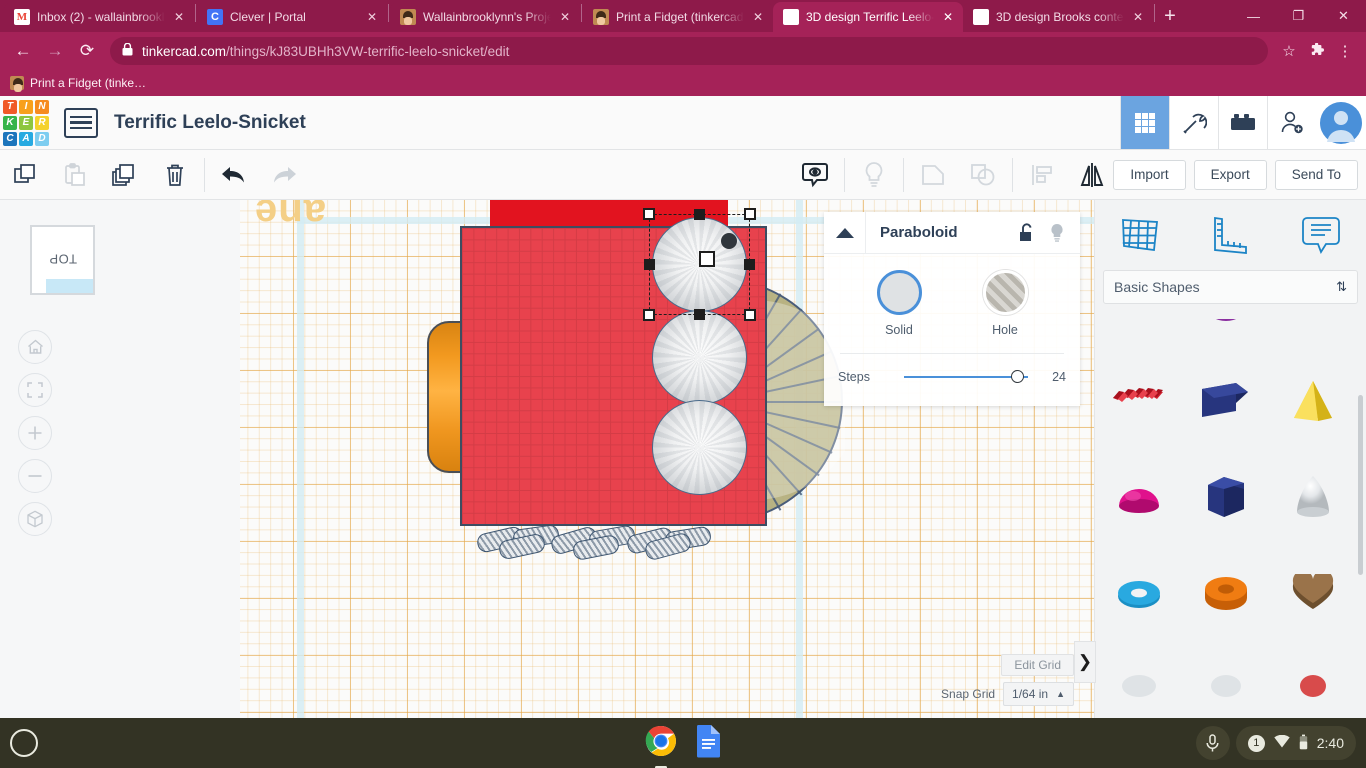  Describe the element at coordinates (983, 175) in the screenshot. I see `ungroup-icon` at that location.